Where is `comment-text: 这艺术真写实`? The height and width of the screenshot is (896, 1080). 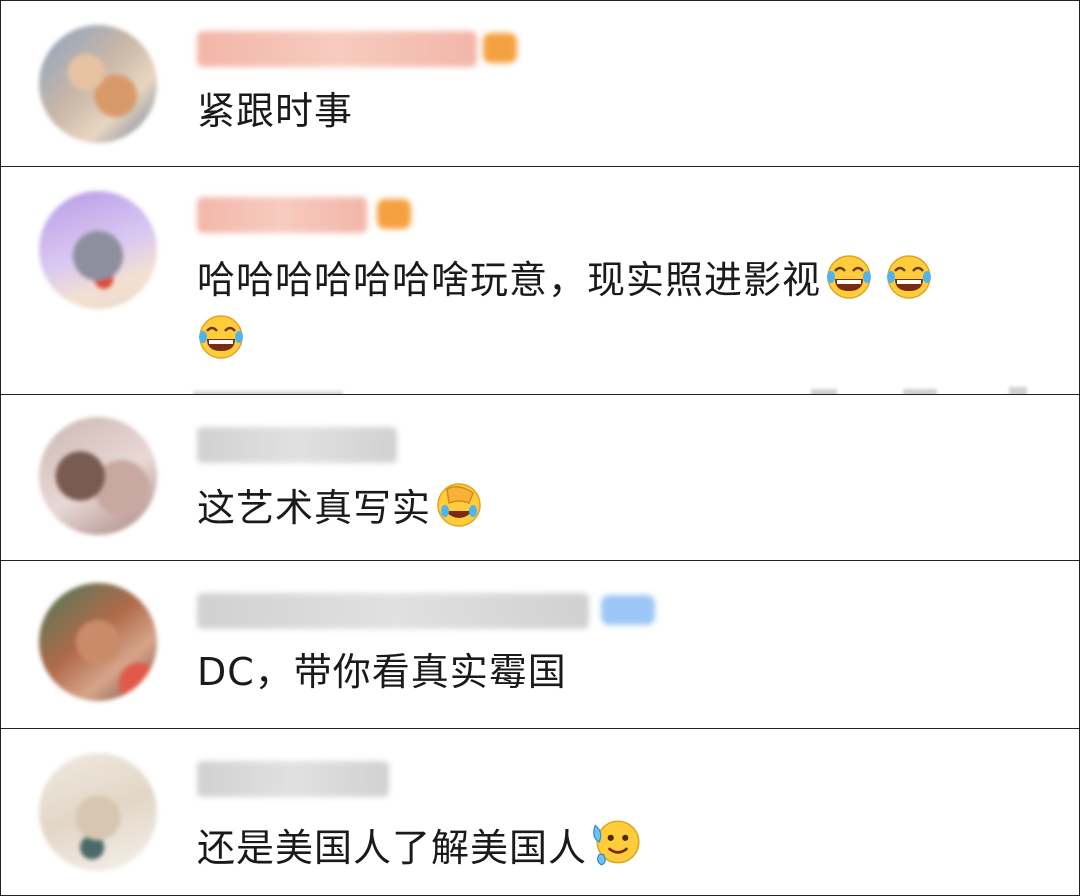
comment-text: 这艺术真写实 is located at coordinates (340, 507).